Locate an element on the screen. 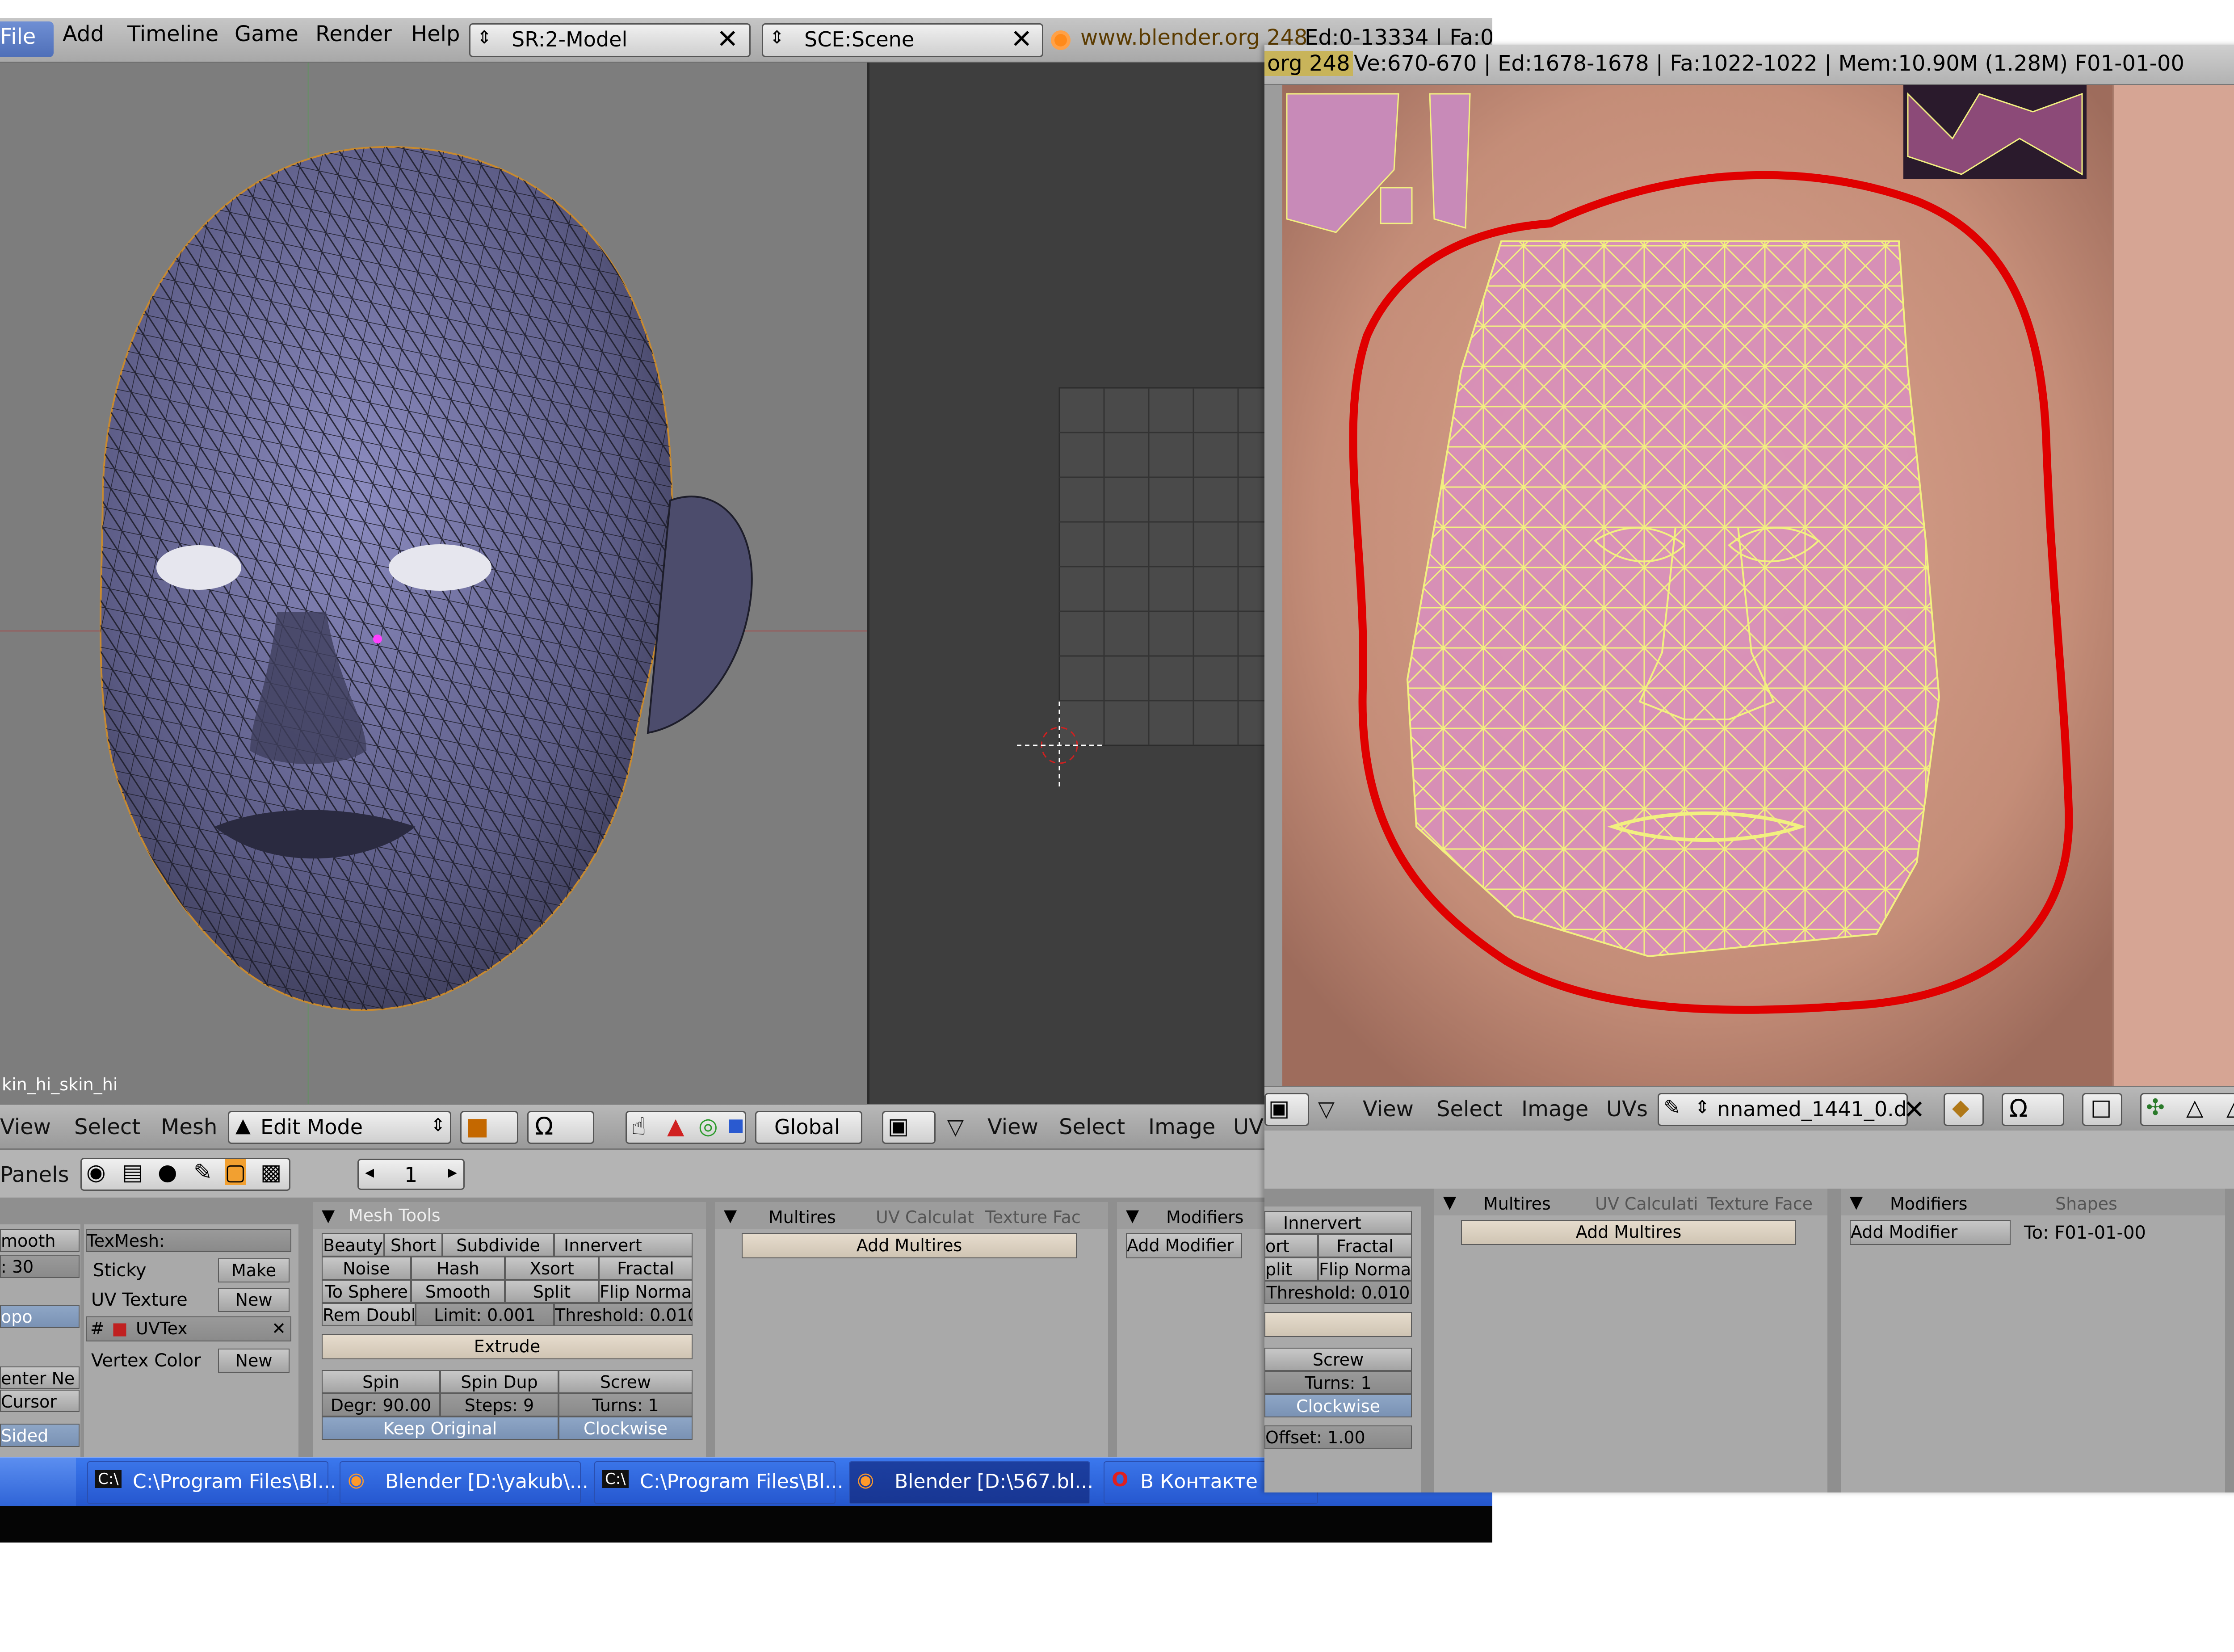 The width and height of the screenshot is (2234, 1652). prev-arrow-icon: ◂ is located at coordinates (369, 1172).